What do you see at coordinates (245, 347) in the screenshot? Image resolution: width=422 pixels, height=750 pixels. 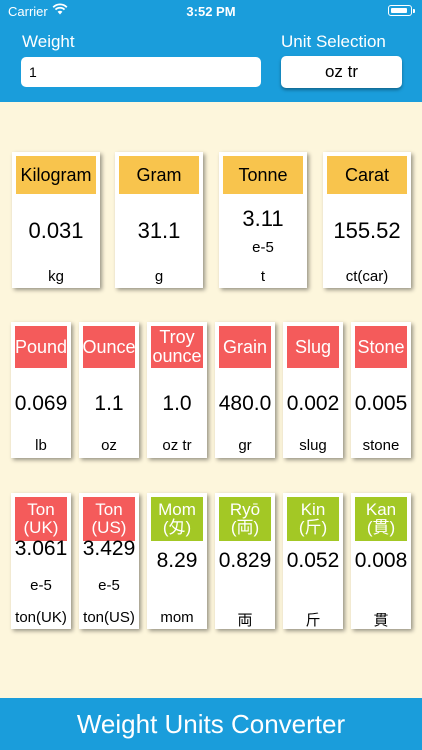 I see `unit-name: Grain` at bounding box center [245, 347].